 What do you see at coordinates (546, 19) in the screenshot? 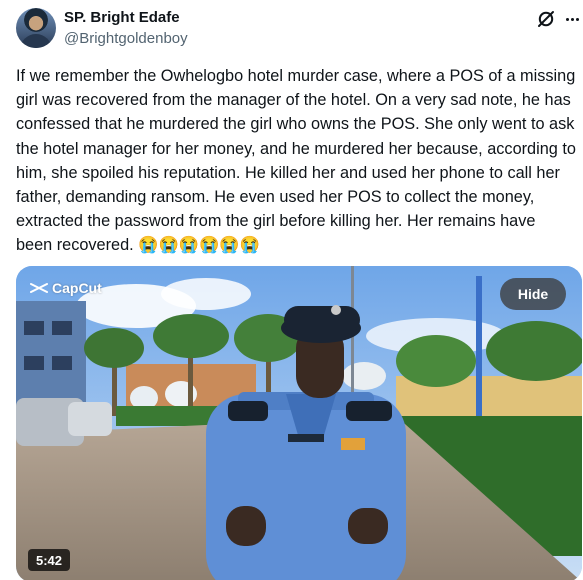
I see `grok-icon` at bounding box center [546, 19].